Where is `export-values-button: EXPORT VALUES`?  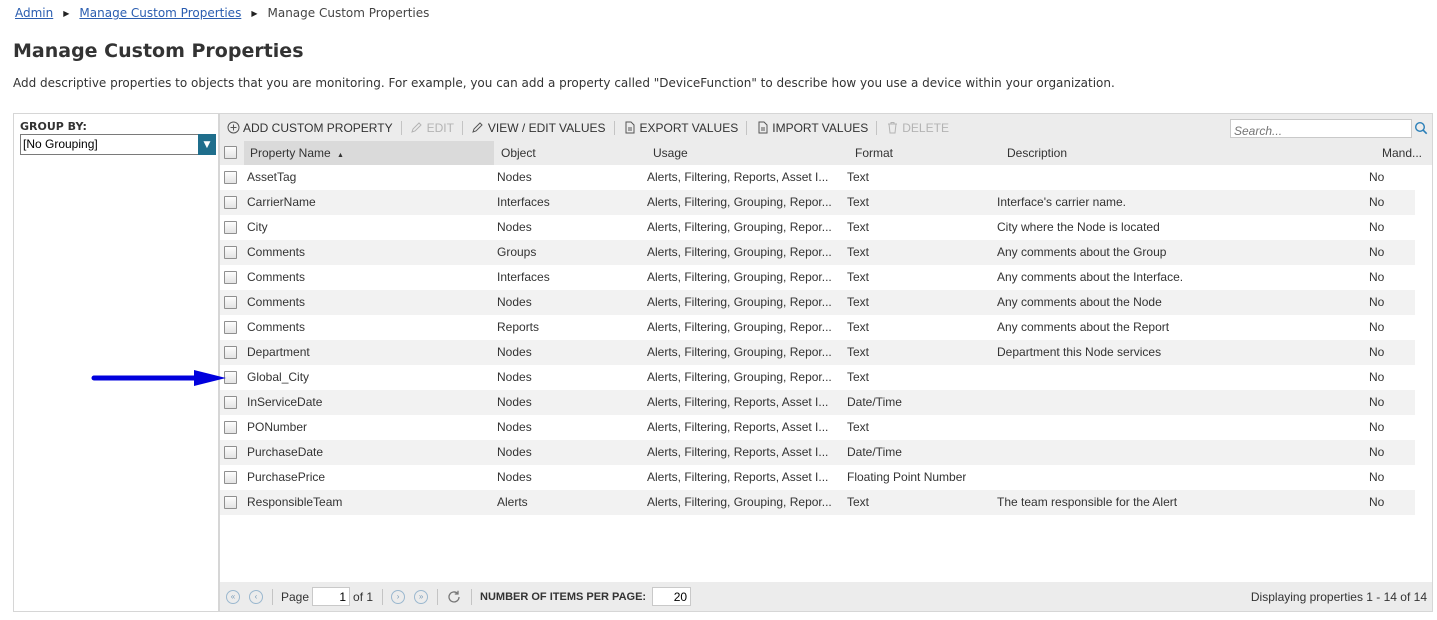 export-values-button: EXPORT VALUES is located at coordinates (680, 128).